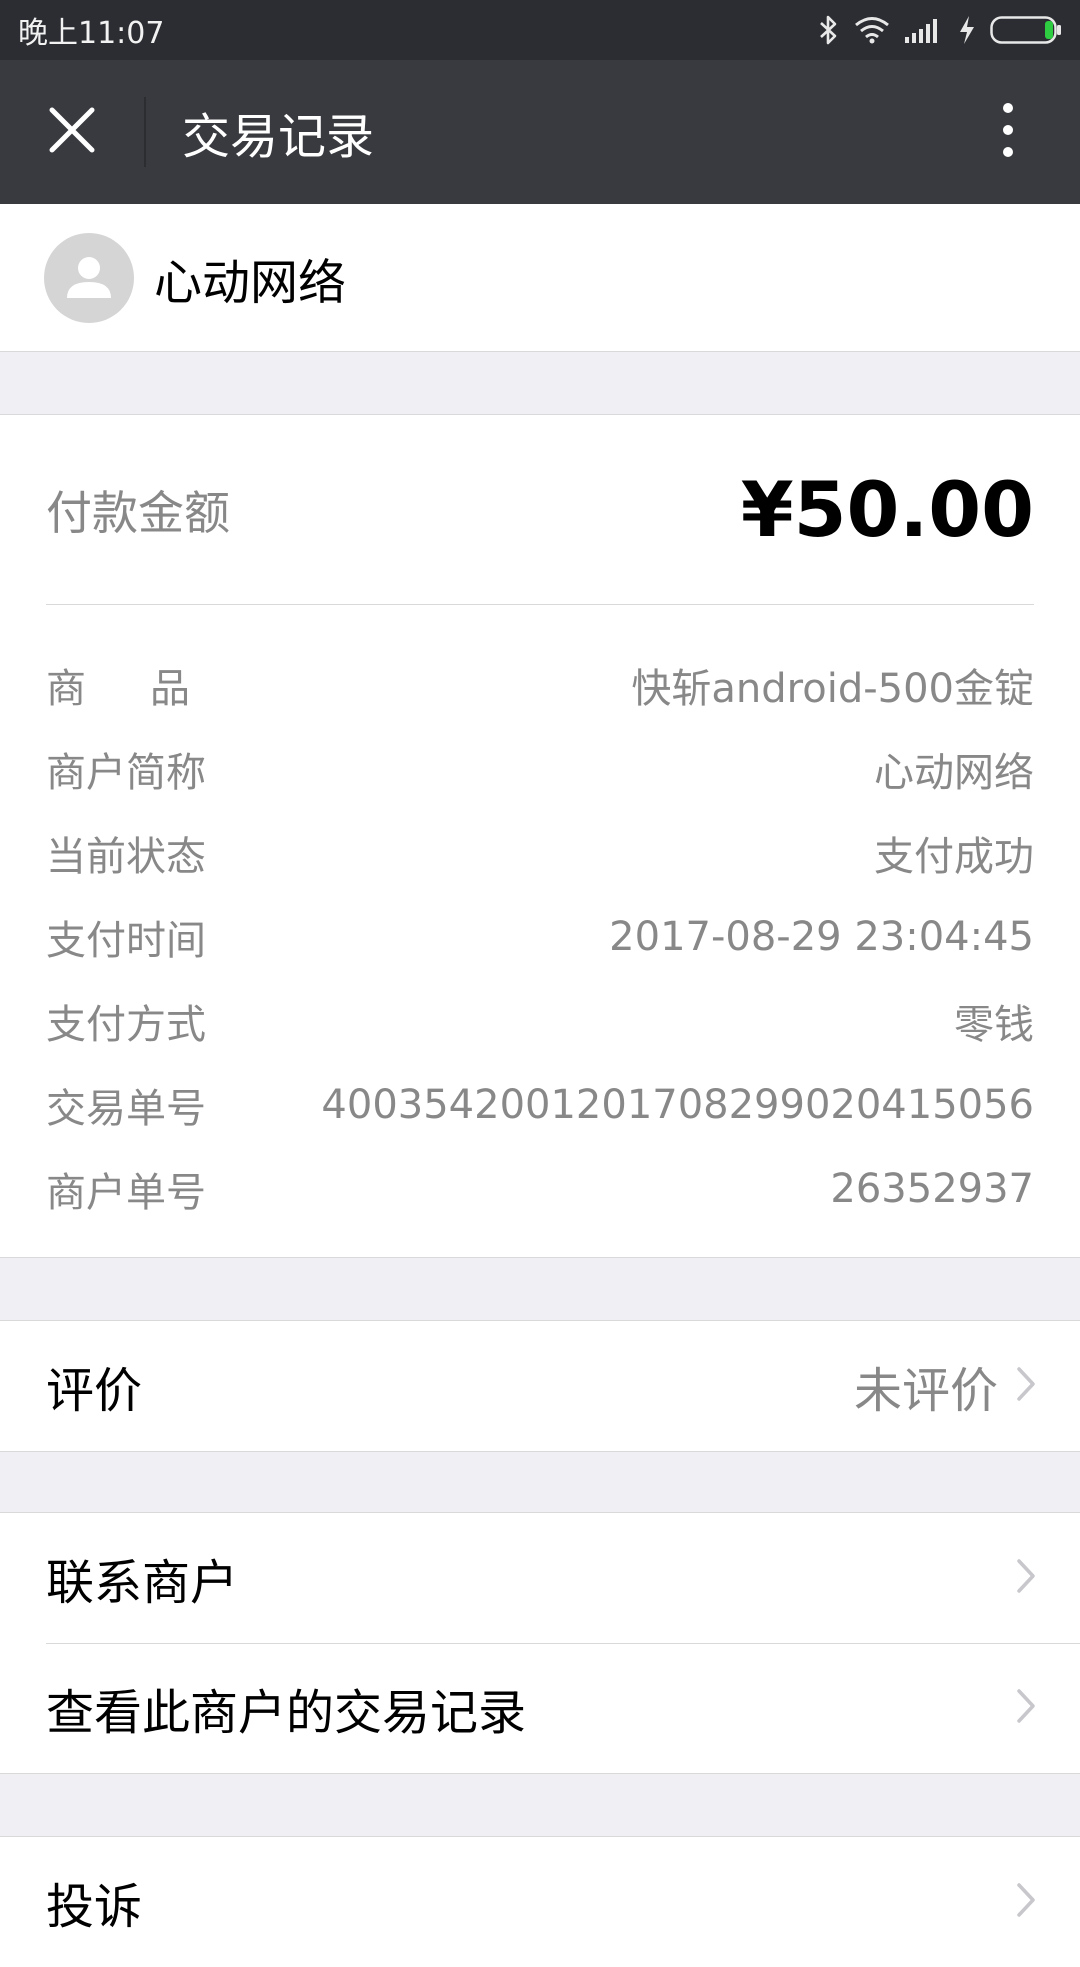 The image size is (1080, 1967). I want to click on amount-value: ¥50.00, so click(887, 509).